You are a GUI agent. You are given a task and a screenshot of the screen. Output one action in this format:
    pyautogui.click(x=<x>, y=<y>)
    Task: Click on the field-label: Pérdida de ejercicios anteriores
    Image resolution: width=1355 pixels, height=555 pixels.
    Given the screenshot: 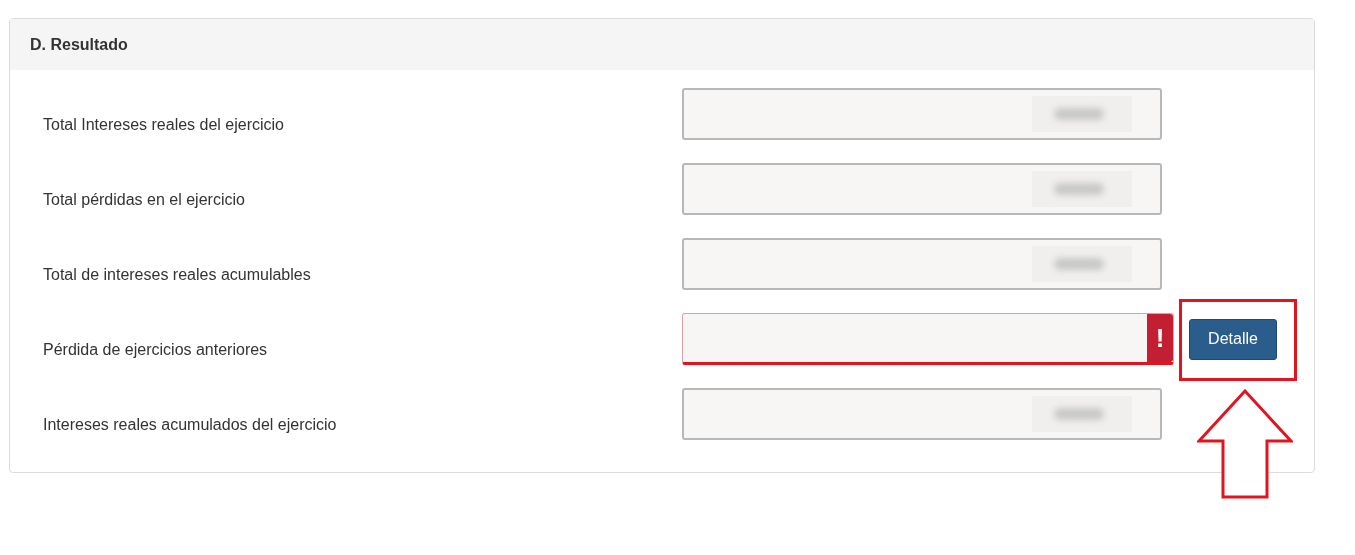 What is the action you would take?
    pyautogui.click(x=155, y=350)
    